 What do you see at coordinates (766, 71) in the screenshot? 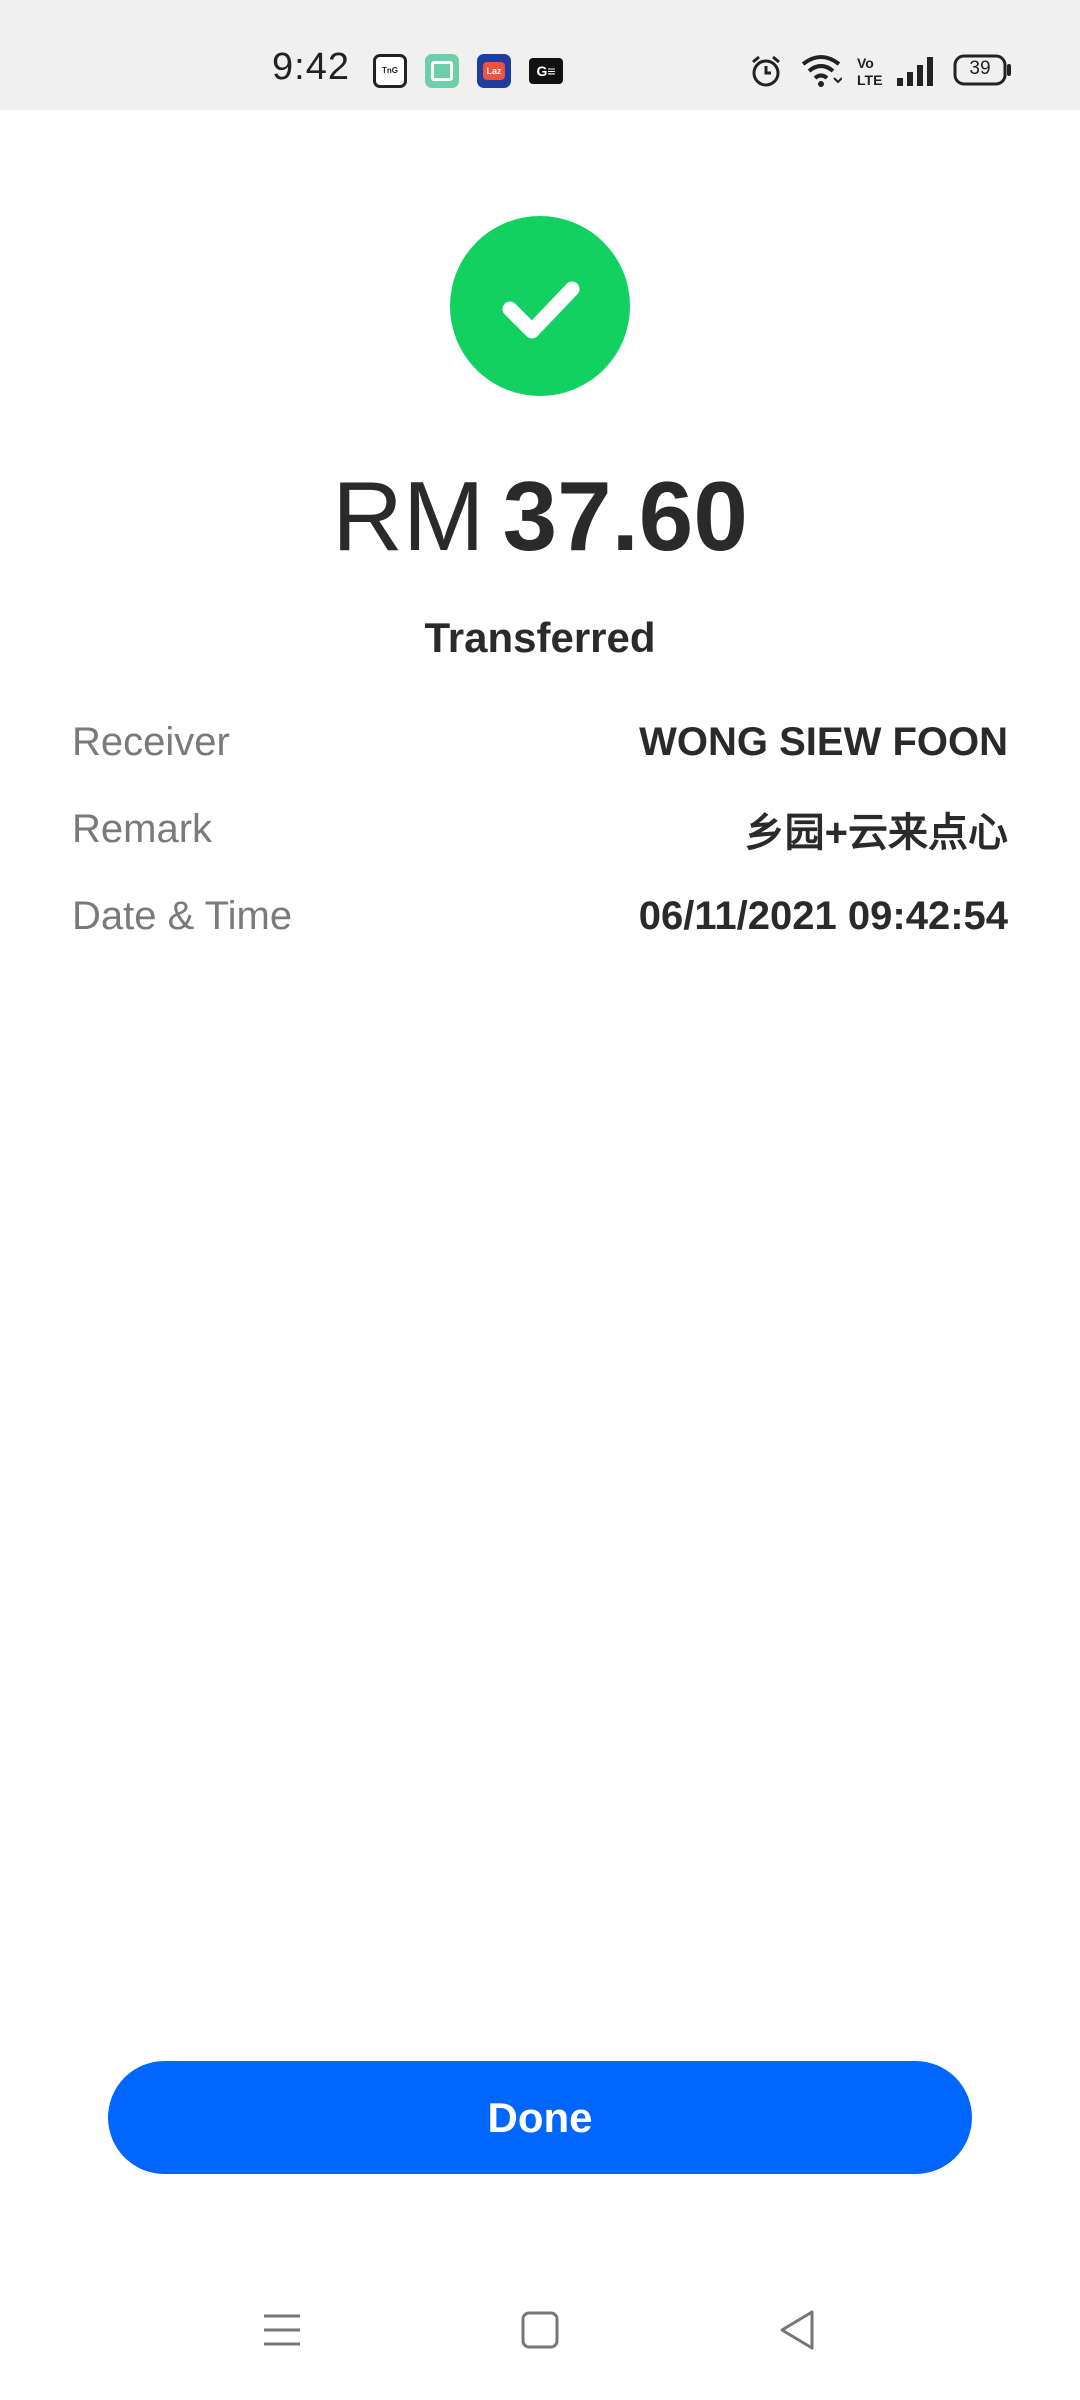
I see `alarm-icon` at bounding box center [766, 71].